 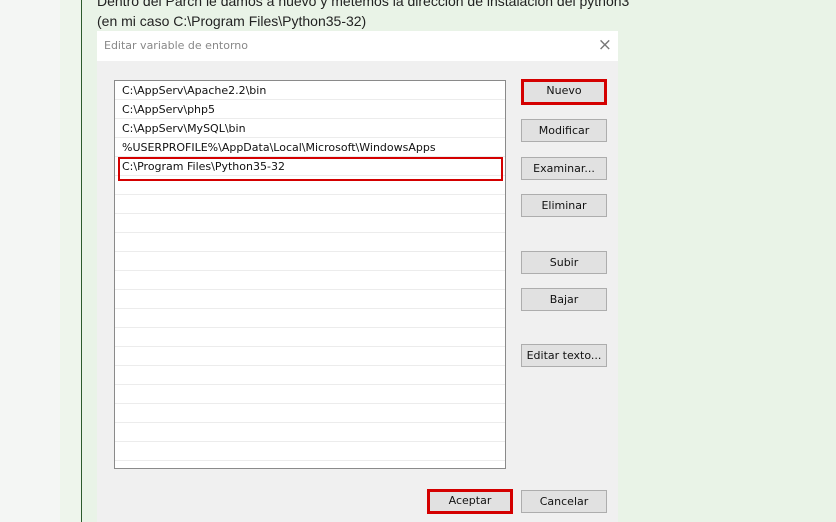 I want to click on edit-button: Modificar, so click(x=564, y=130).